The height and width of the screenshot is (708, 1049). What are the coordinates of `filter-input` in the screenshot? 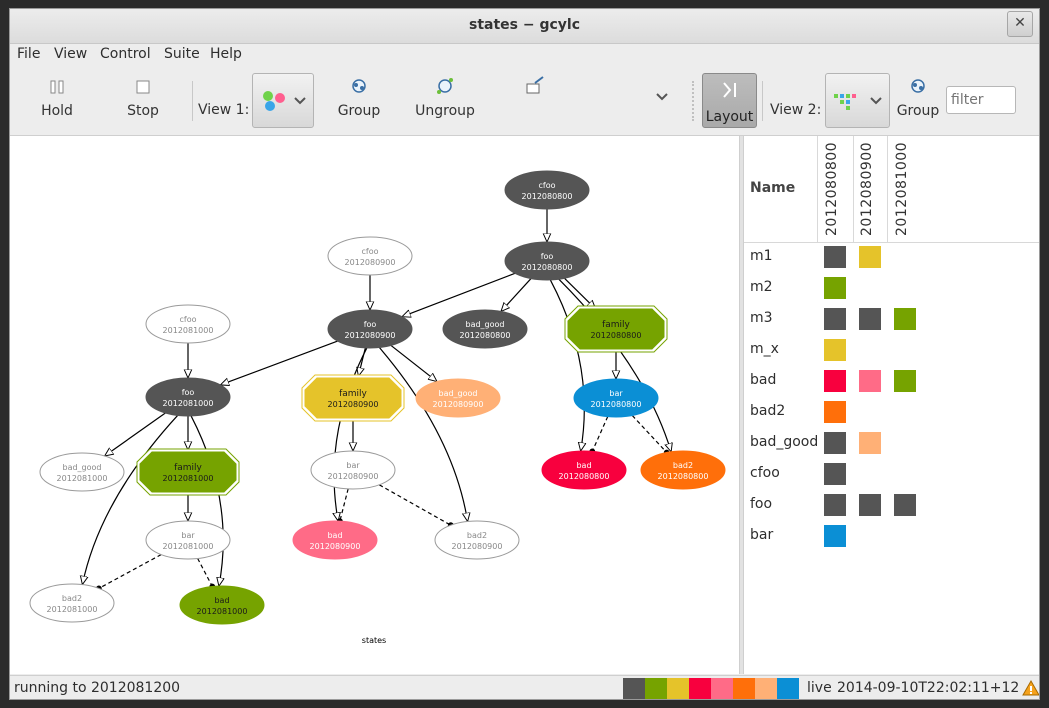 It's located at (981, 100).